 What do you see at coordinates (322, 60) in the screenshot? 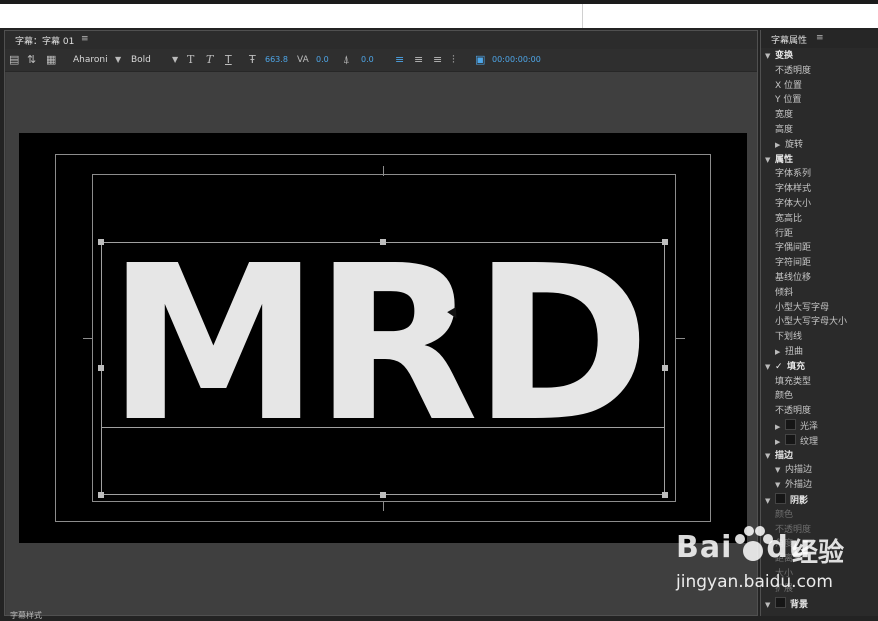
I see `tracking-value: 0.0` at bounding box center [322, 60].